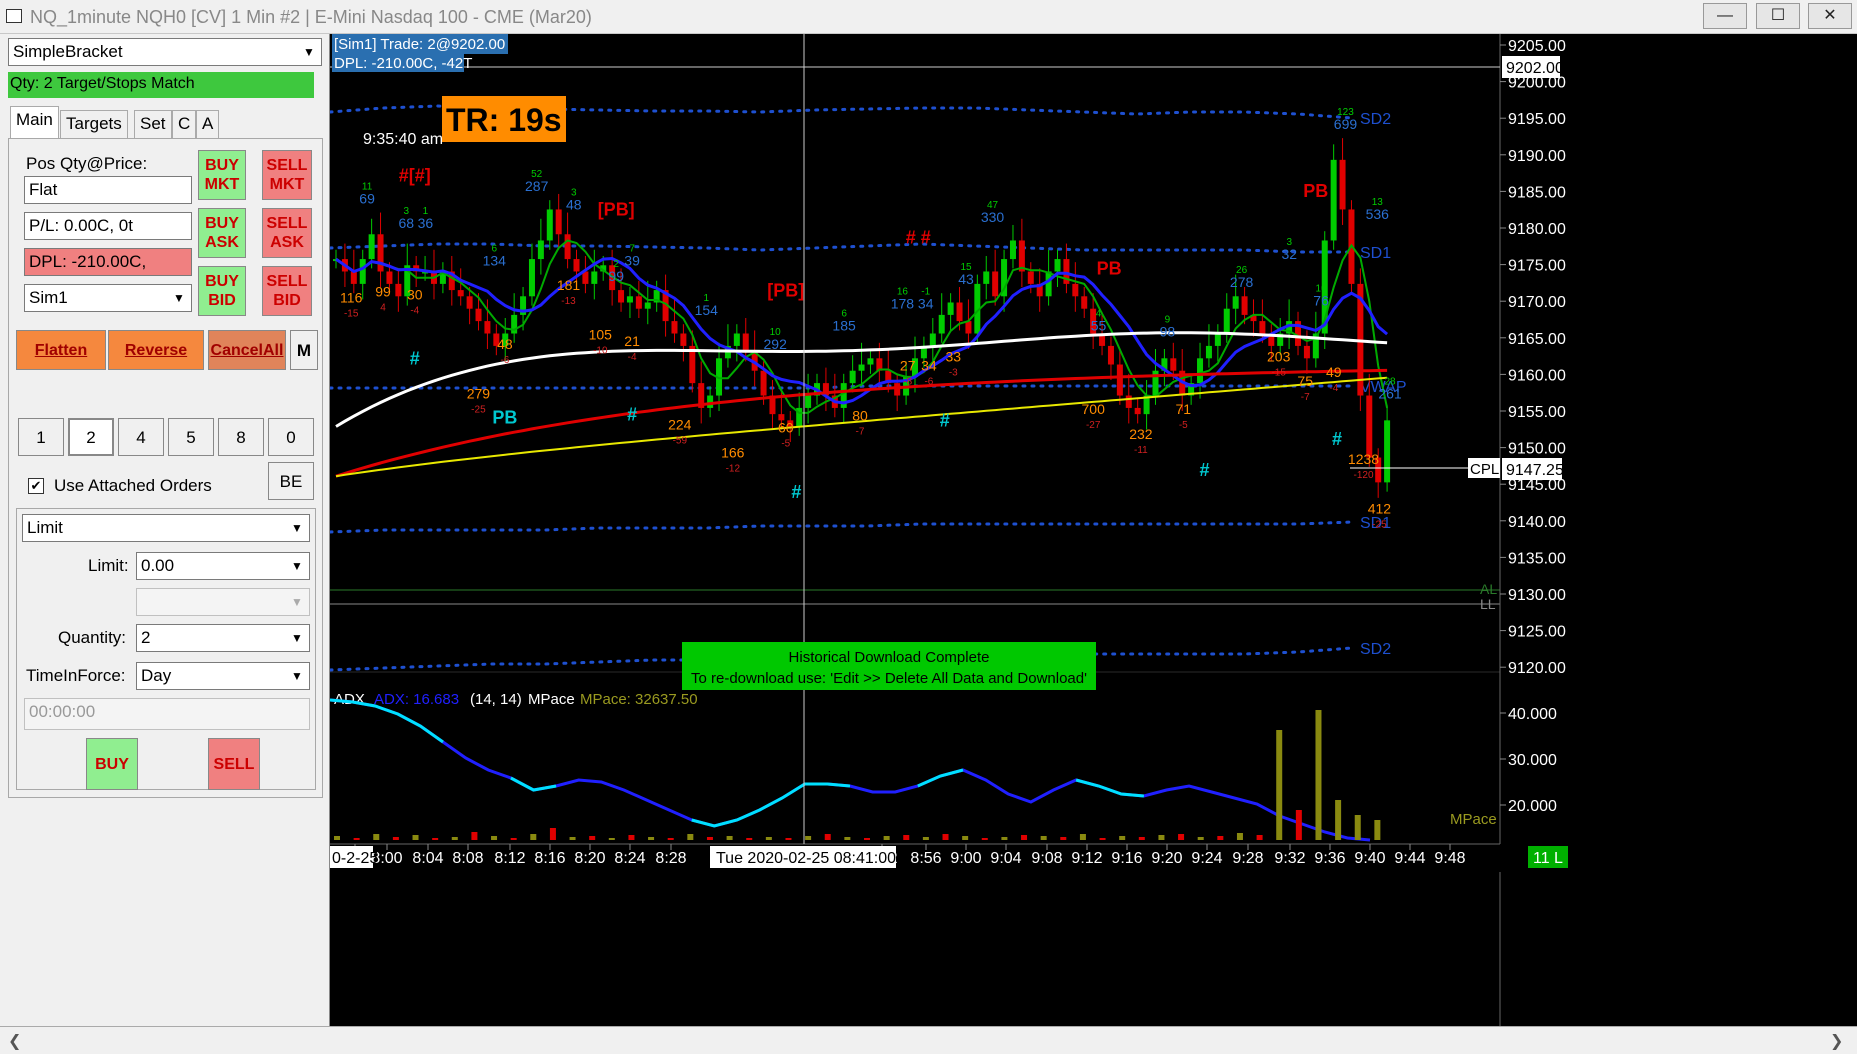 The width and height of the screenshot is (1857, 1054). Describe the element at coordinates (1166, 858) in the screenshot. I see `time-tick-label: 9:20` at that location.